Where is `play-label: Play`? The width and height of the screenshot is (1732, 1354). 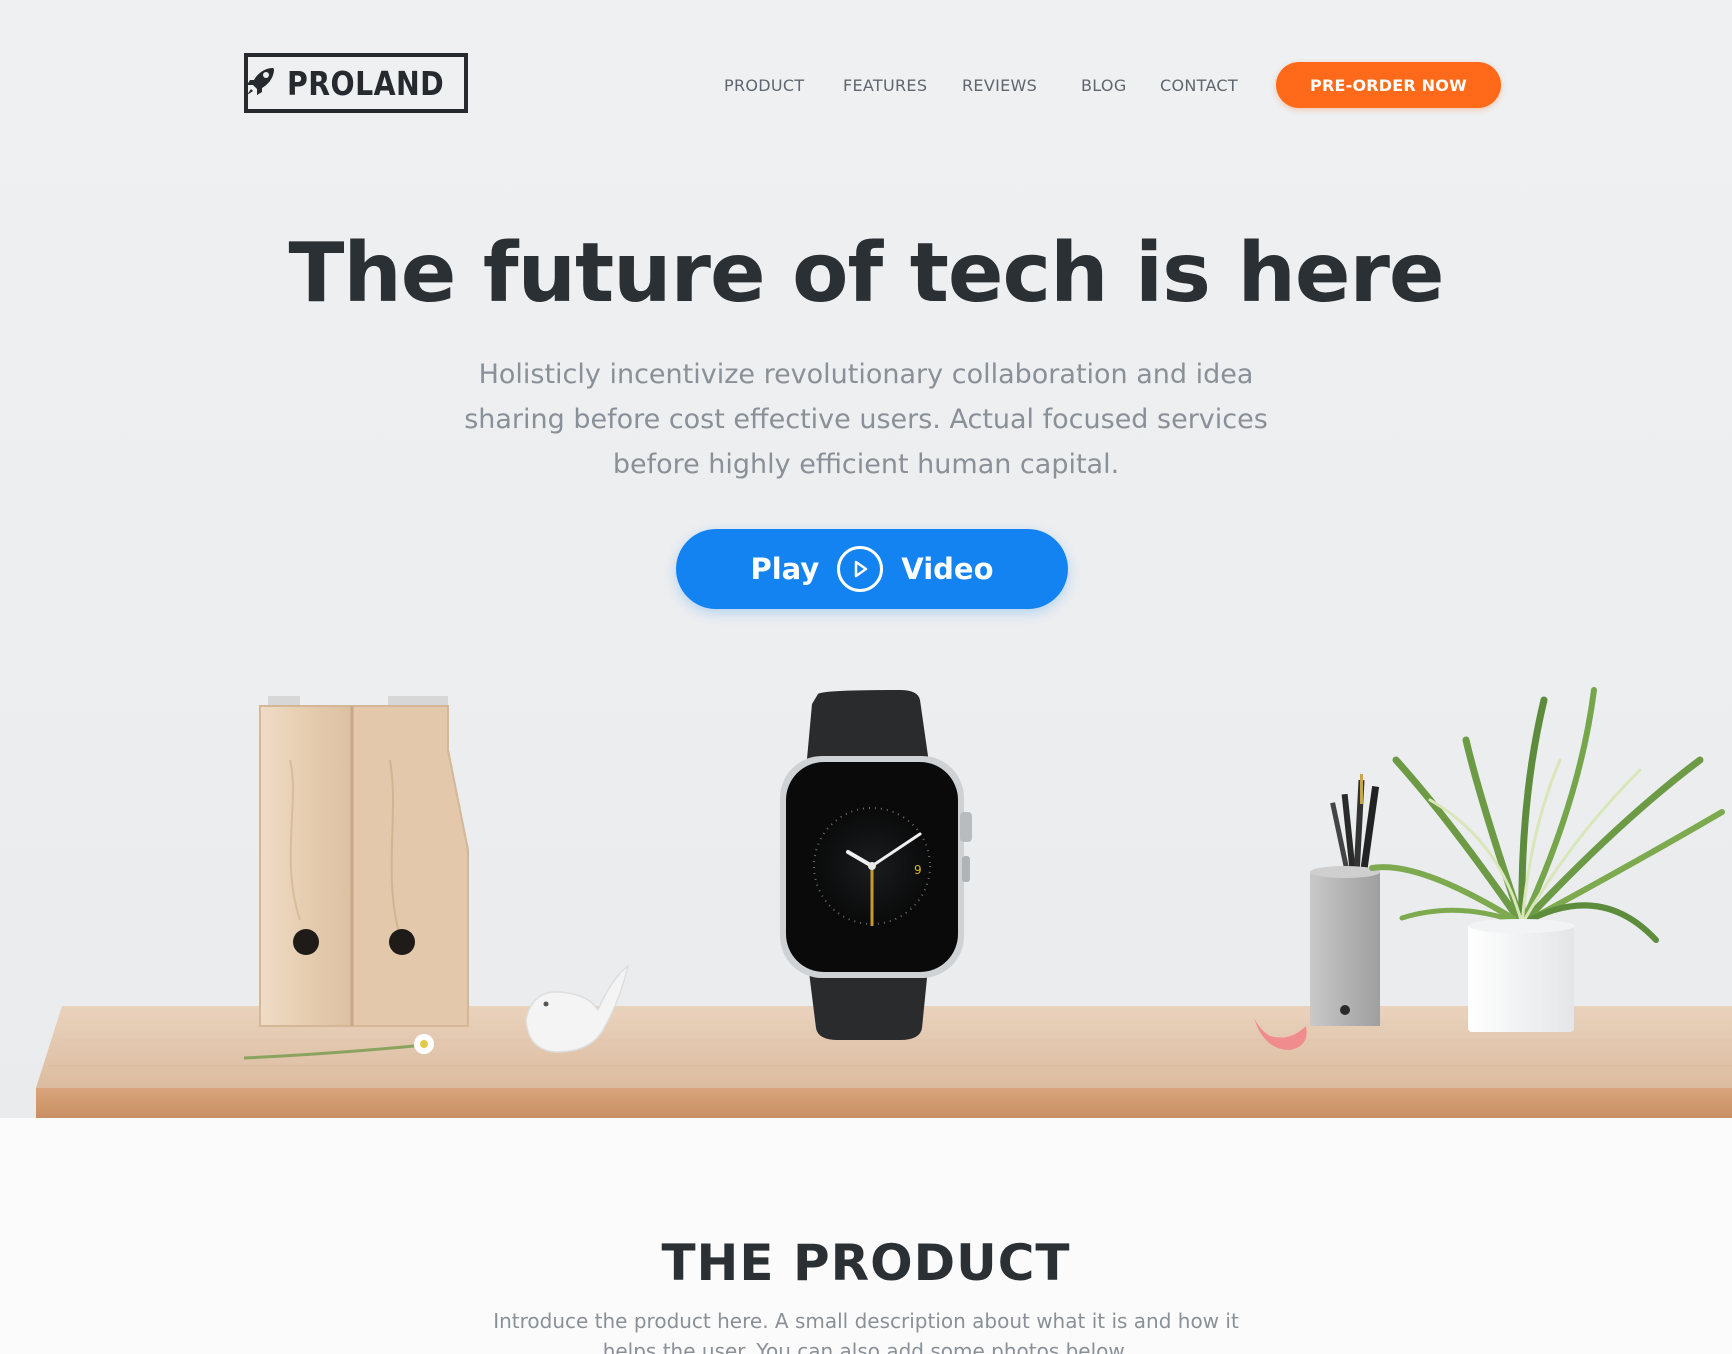
play-label: Play is located at coordinates (785, 569).